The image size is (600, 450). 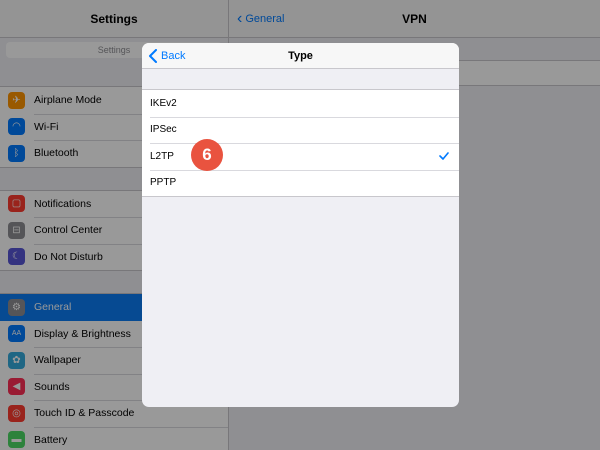 I want to click on option-label: IPSec, so click(x=163, y=130).